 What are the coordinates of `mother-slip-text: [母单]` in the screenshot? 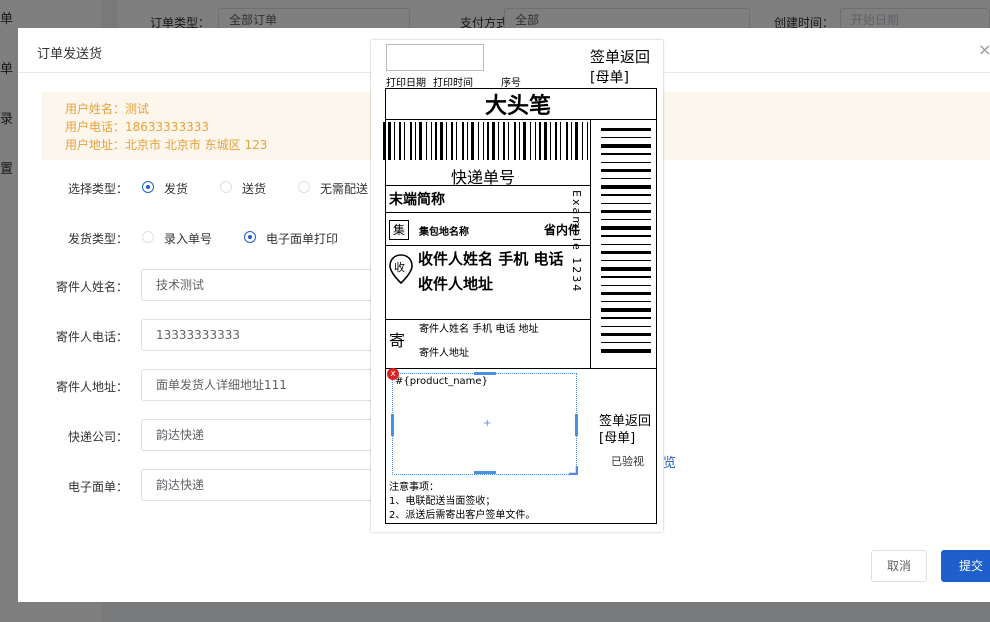 It's located at (609, 78).